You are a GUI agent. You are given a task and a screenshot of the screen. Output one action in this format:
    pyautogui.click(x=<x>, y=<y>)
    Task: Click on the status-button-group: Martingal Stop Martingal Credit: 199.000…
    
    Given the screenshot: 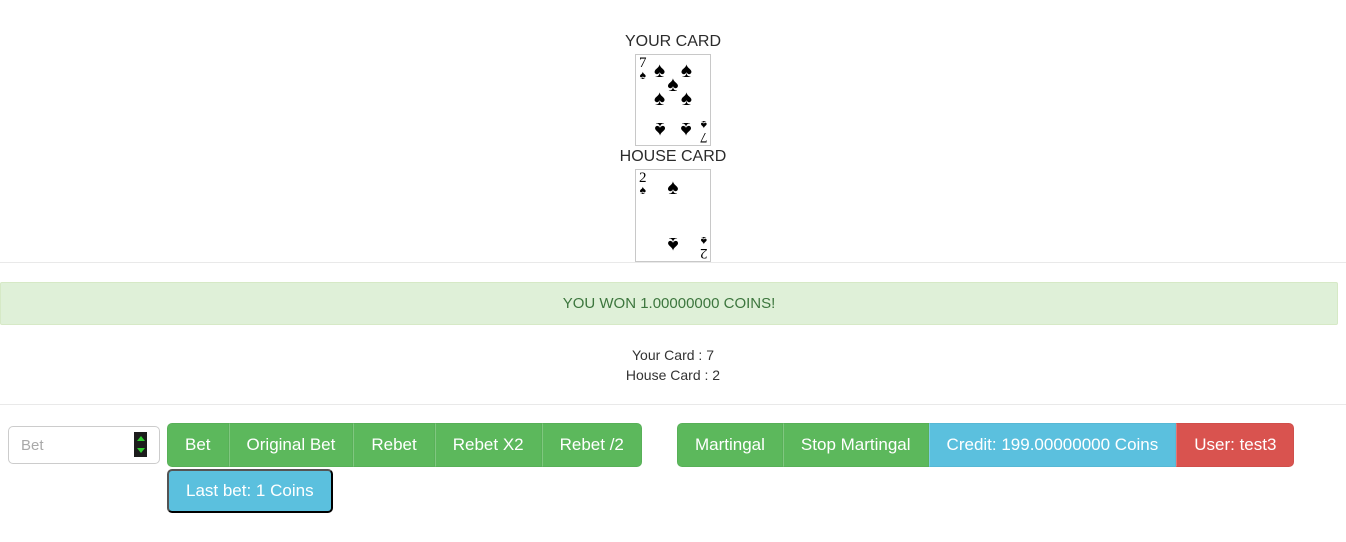 What is the action you would take?
    pyautogui.click(x=986, y=445)
    